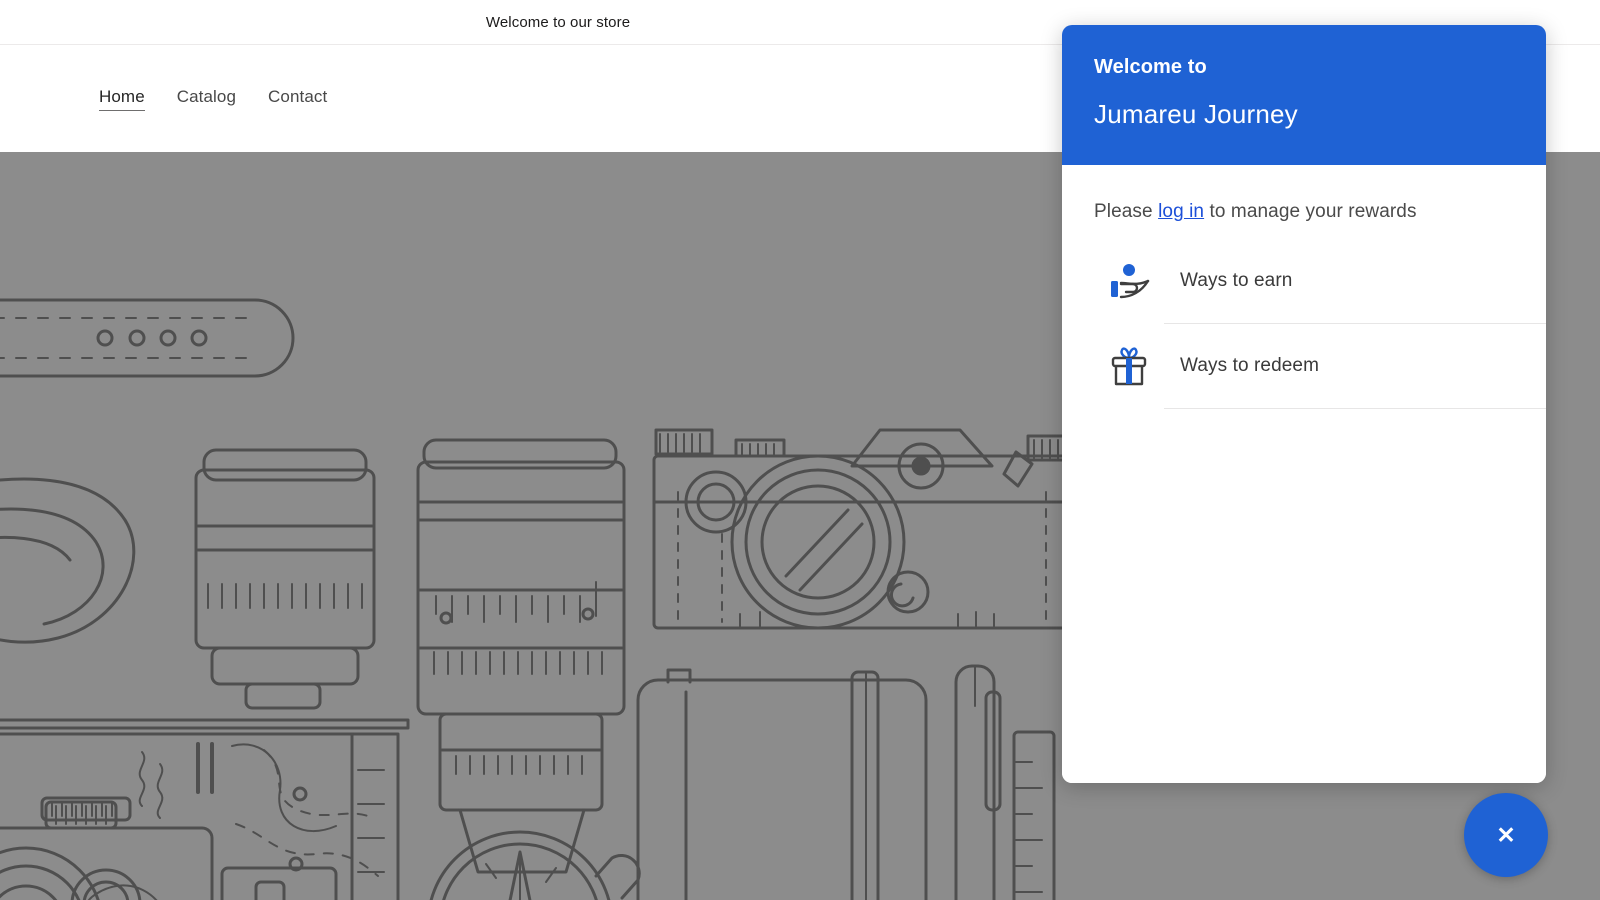 Image resolution: width=1600 pixels, height=900 pixels. Describe the element at coordinates (1236, 280) in the screenshot. I see `menu-item-label: Ways to earn` at that location.